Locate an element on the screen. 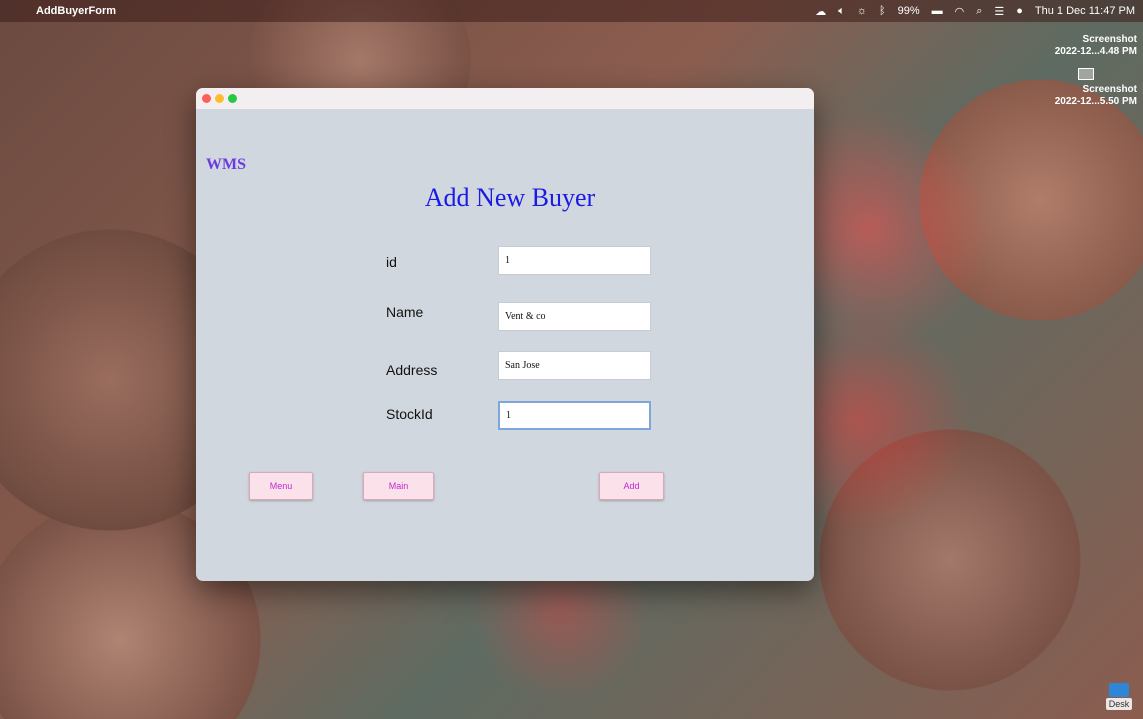 The width and height of the screenshot is (1143, 719). page-title-text: Add New Buyer is located at coordinates (510, 197).